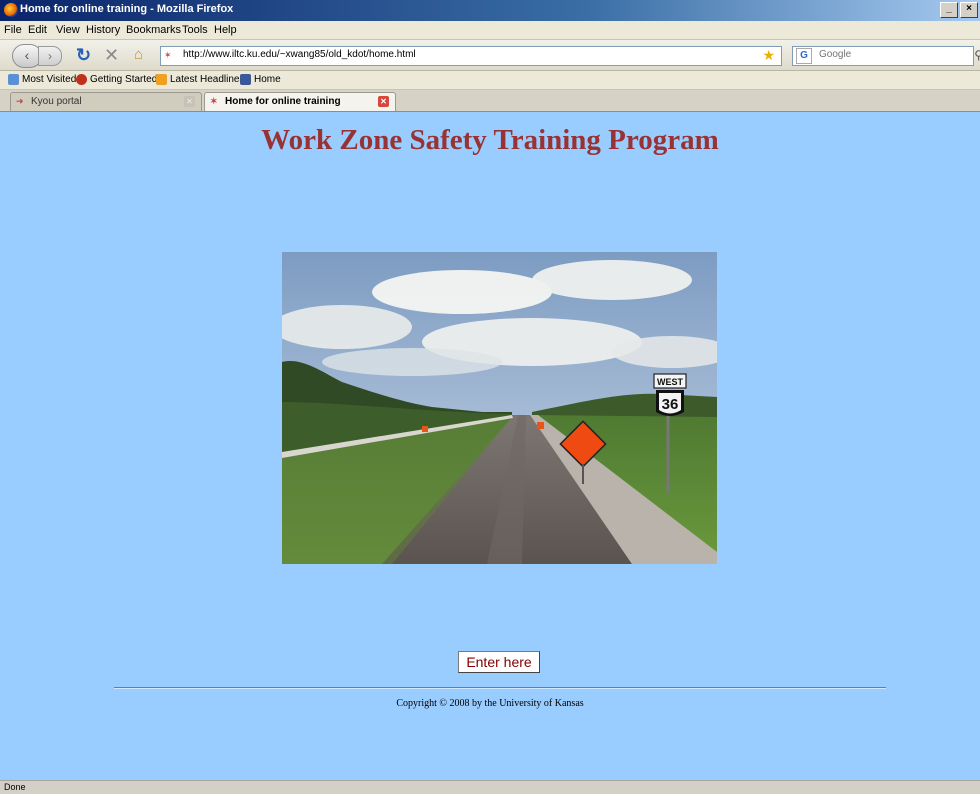  I want to click on bookmark-label: Most Visited, so click(49, 79).